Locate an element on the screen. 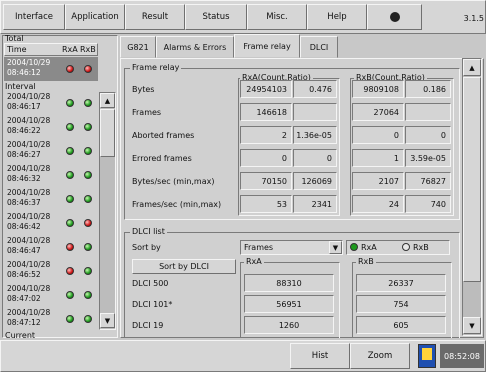  dlci-row-label: DLCI 101* is located at coordinates (152, 304).